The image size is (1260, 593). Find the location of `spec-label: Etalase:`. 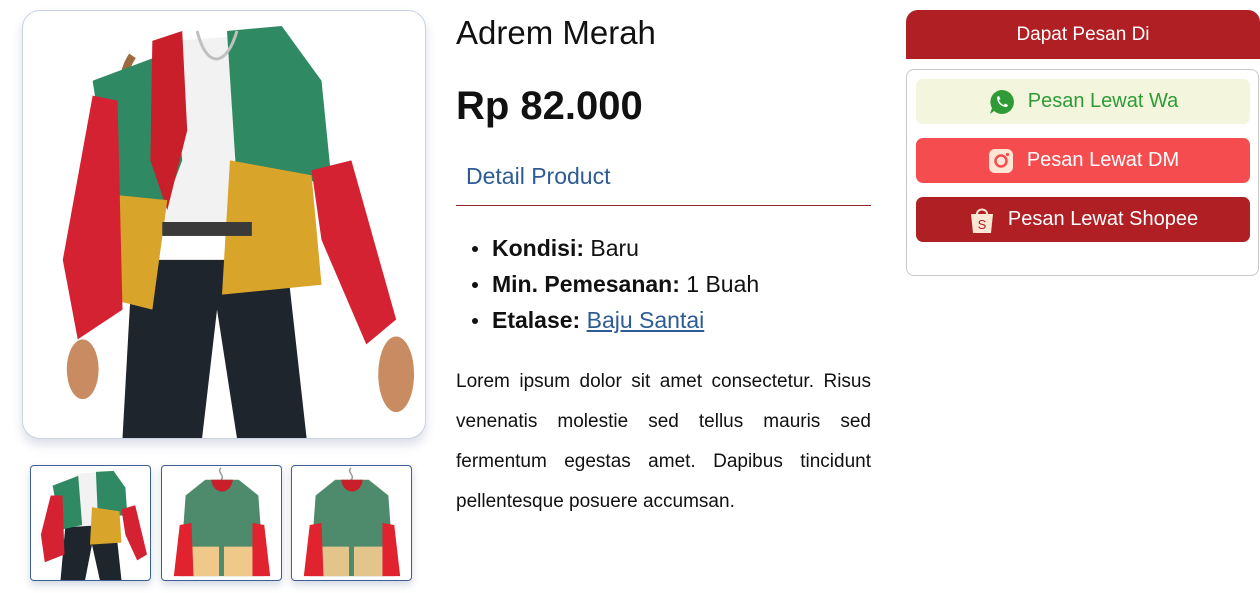

spec-label: Etalase: is located at coordinates (536, 320).